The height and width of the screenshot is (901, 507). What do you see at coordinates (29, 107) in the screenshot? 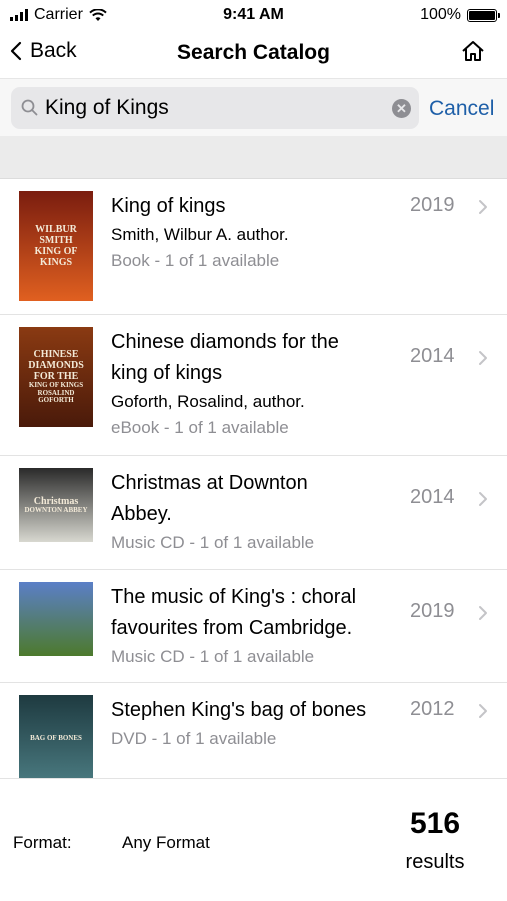
I see `search-icon` at bounding box center [29, 107].